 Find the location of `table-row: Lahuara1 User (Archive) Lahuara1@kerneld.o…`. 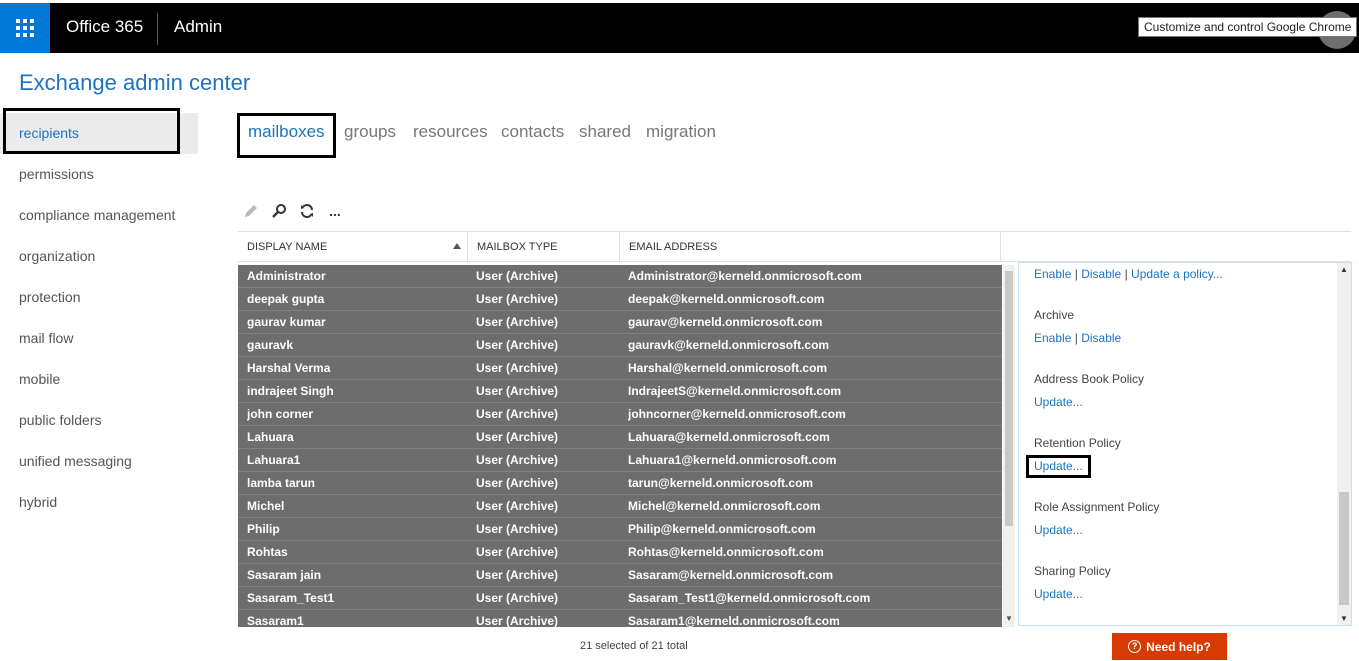

table-row: Lahuara1 User (Archive) Lahuara1@kerneld.o… is located at coordinates (620, 460).